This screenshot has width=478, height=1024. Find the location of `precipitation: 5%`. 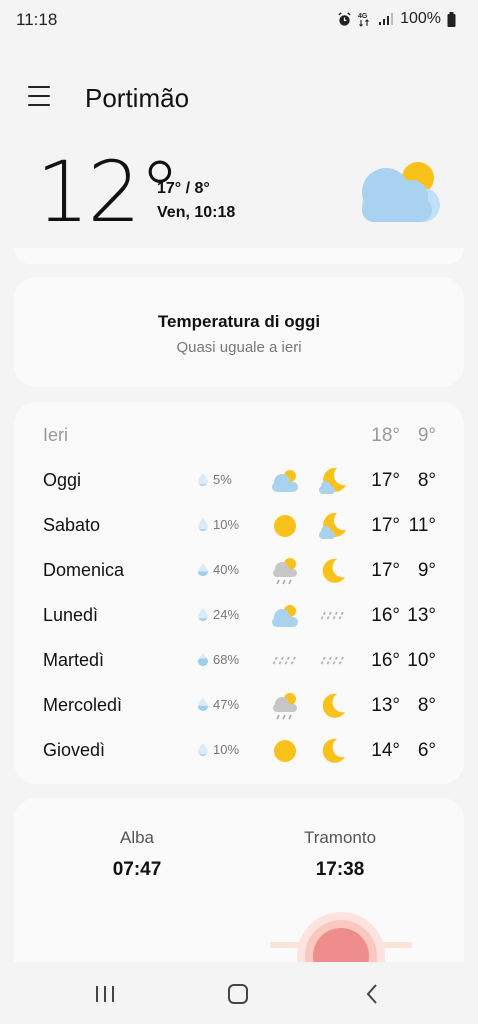

precipitation: 5% is located at coordinates (215, 479).